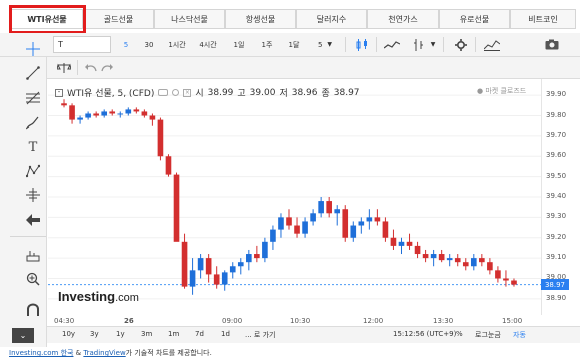  I want to click on pattern-tool-icon, so click(33, 171).